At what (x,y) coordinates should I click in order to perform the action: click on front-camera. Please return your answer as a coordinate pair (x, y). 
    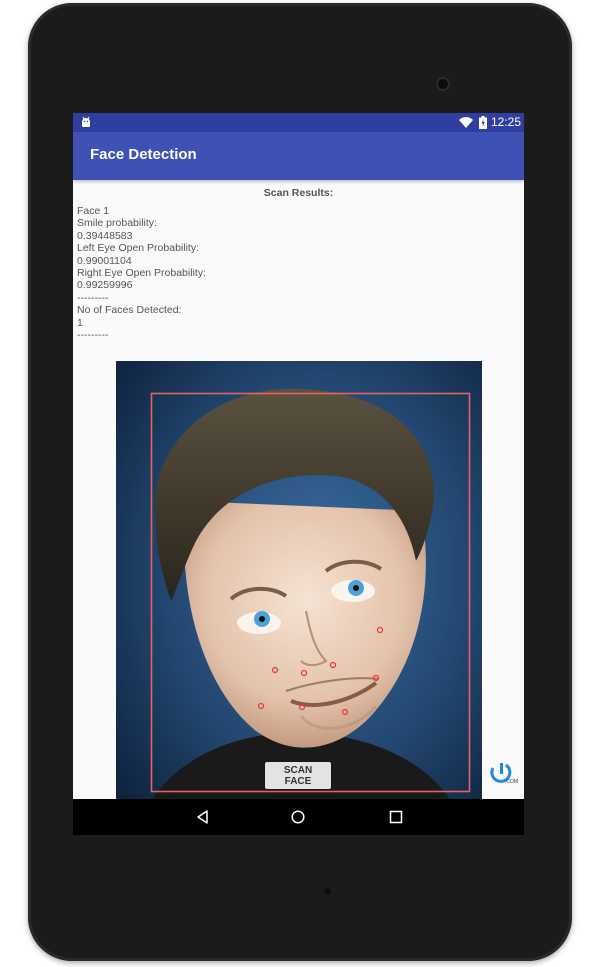
    Looking at the image, I should click on (443, 84).